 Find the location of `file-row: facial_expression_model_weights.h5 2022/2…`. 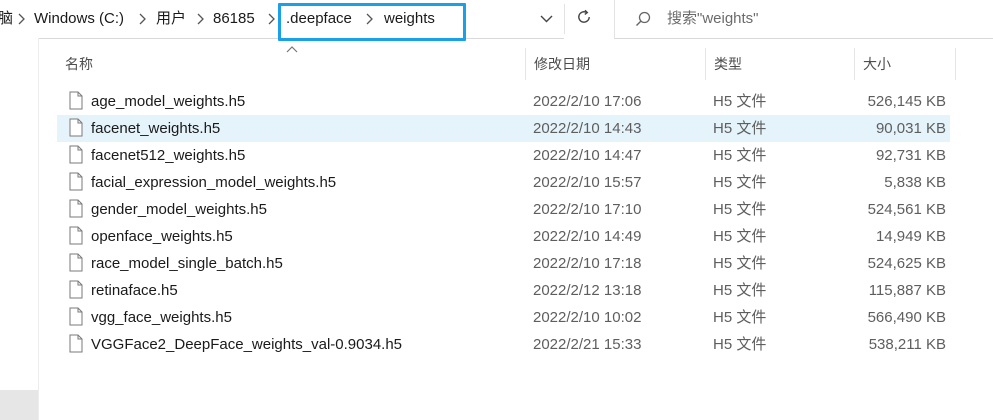

file-row: facial_expression_model_weights.h5 2022/2… is located at coordinates (503, 182).